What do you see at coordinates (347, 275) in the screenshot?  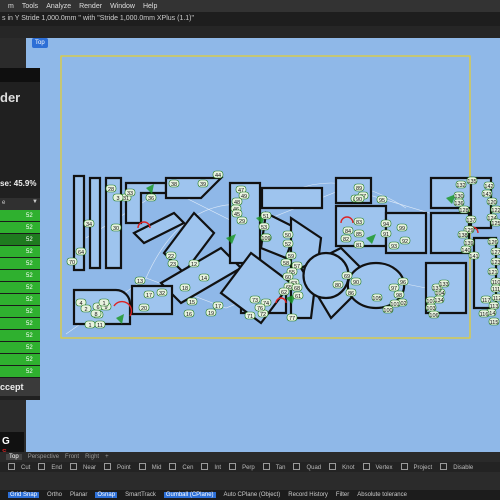 I see `part-number-label: 69` at bounding box center [347, 275].